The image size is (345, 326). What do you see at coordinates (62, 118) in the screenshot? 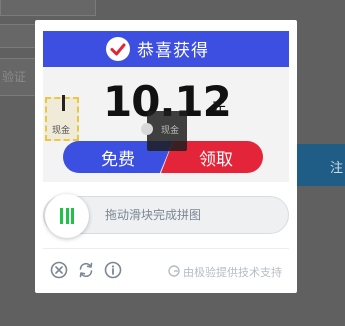
I see `puzzle-piece: 现金` at bounding box center [62, 118].